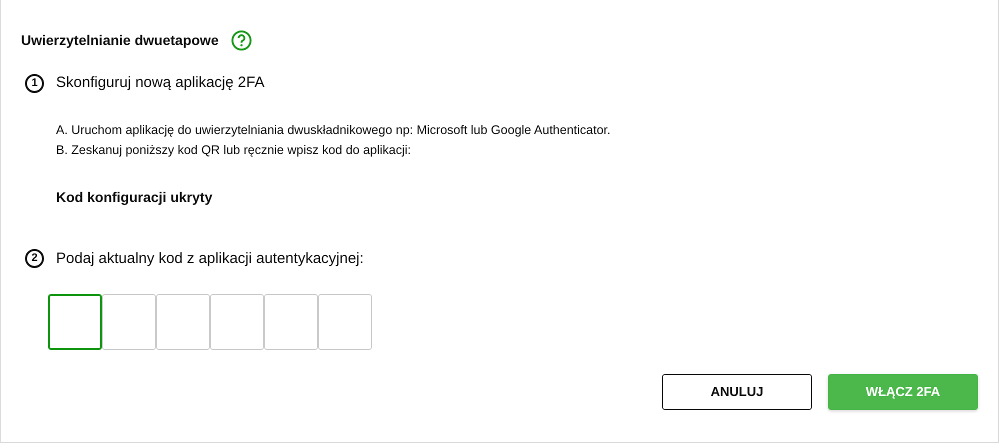  What do you see at coordinates (34, 83) in the screenshot?
I see `step-number: 1` at bounding box center [34, 83].